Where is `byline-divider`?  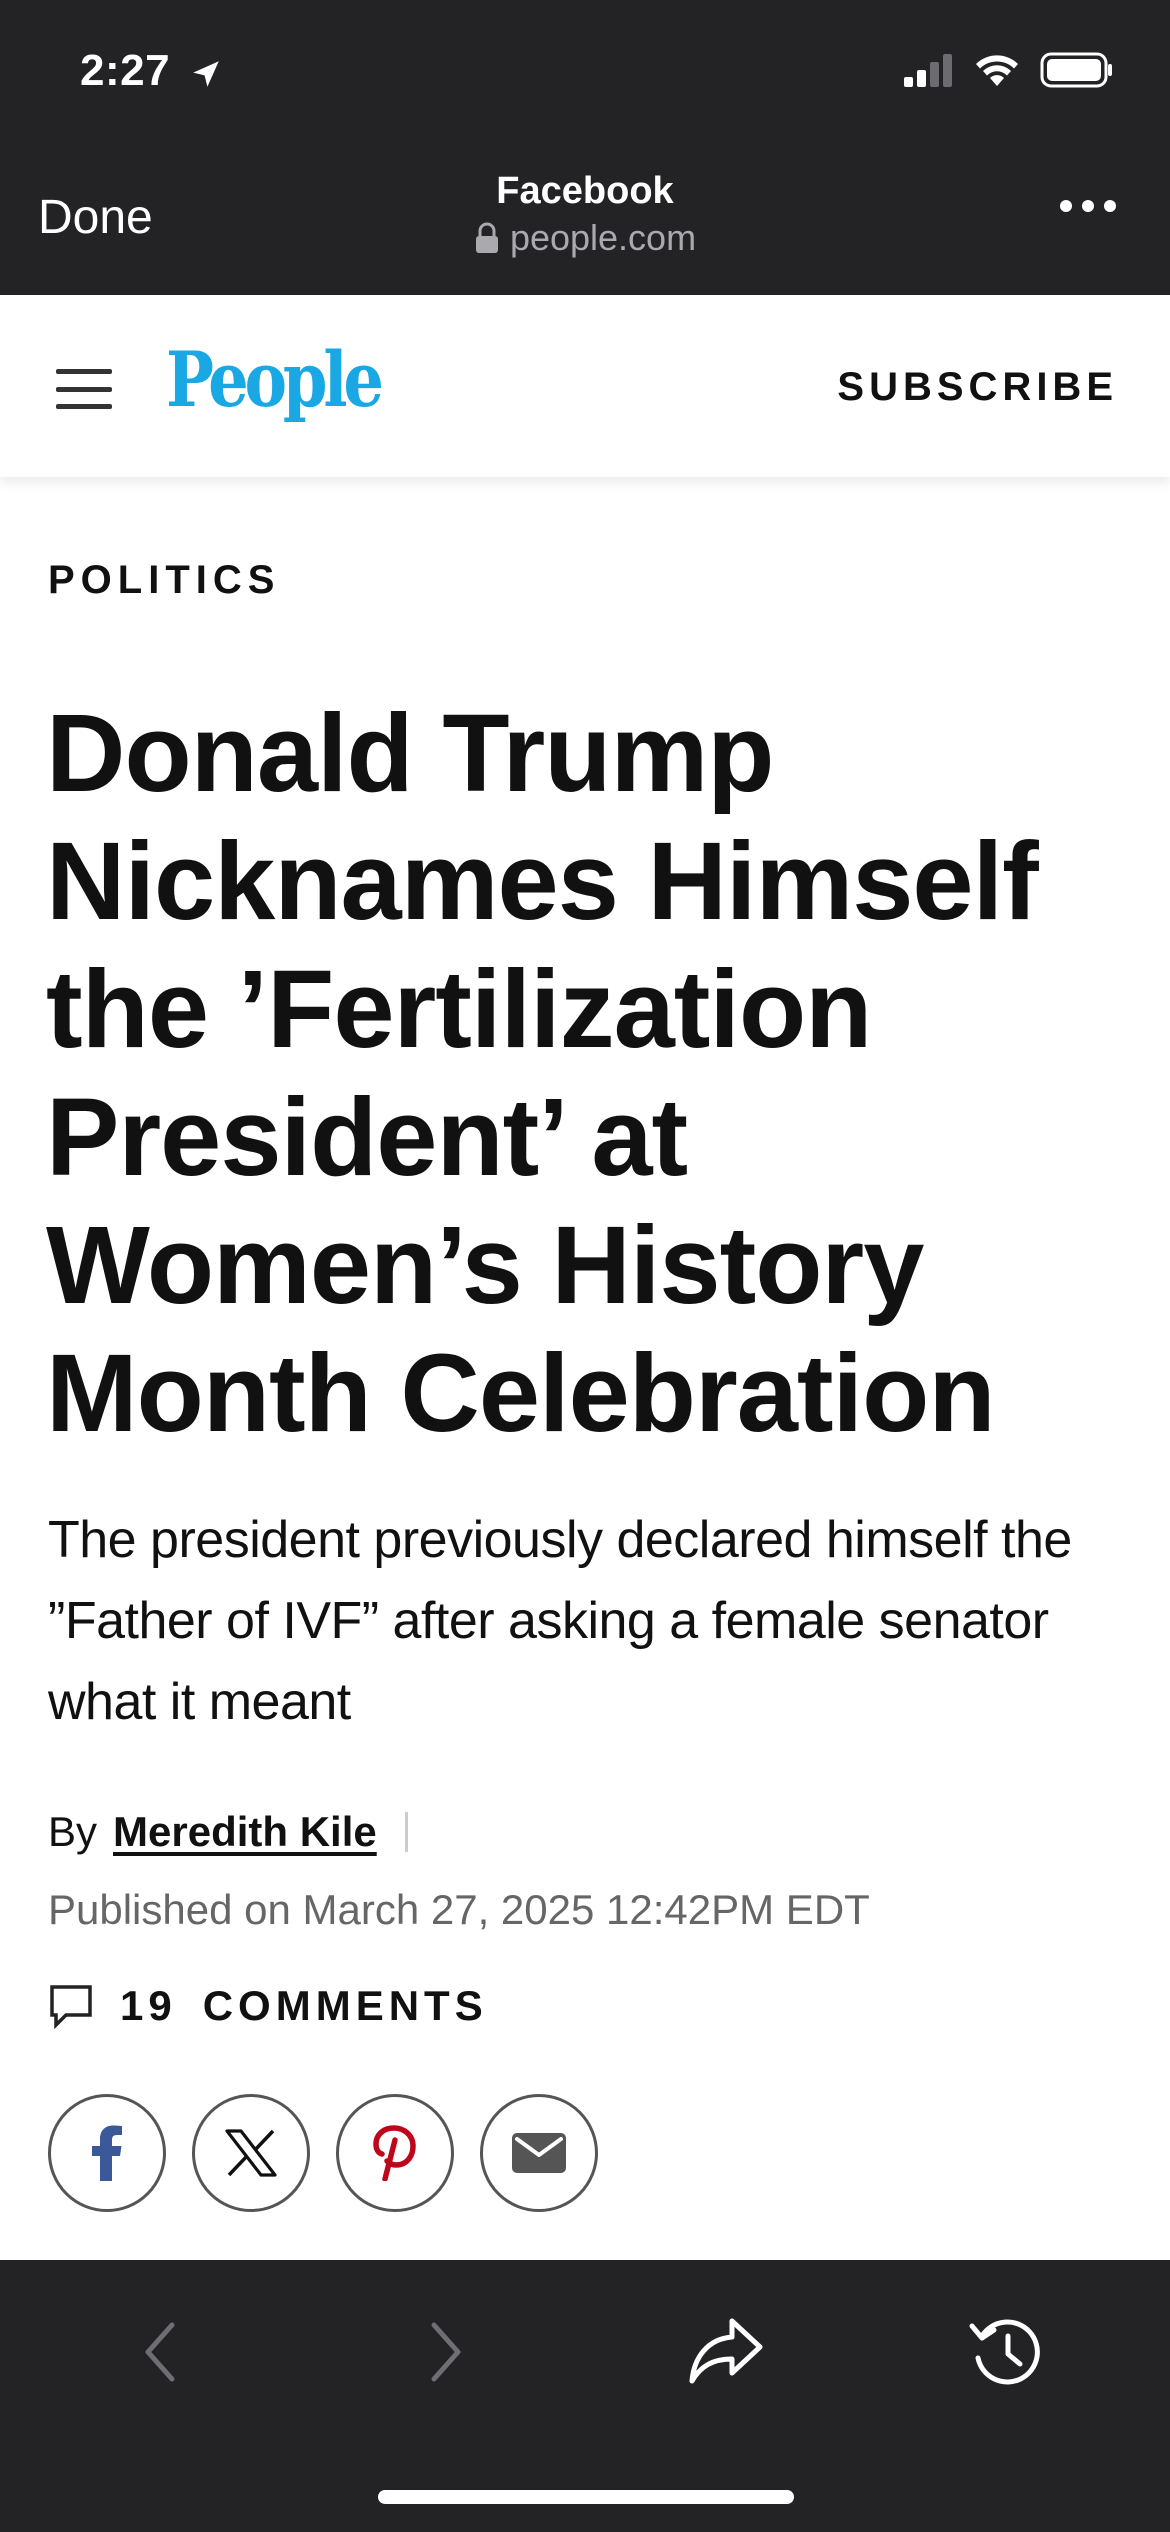 byline-divider is located at coordinates (406, 1832).